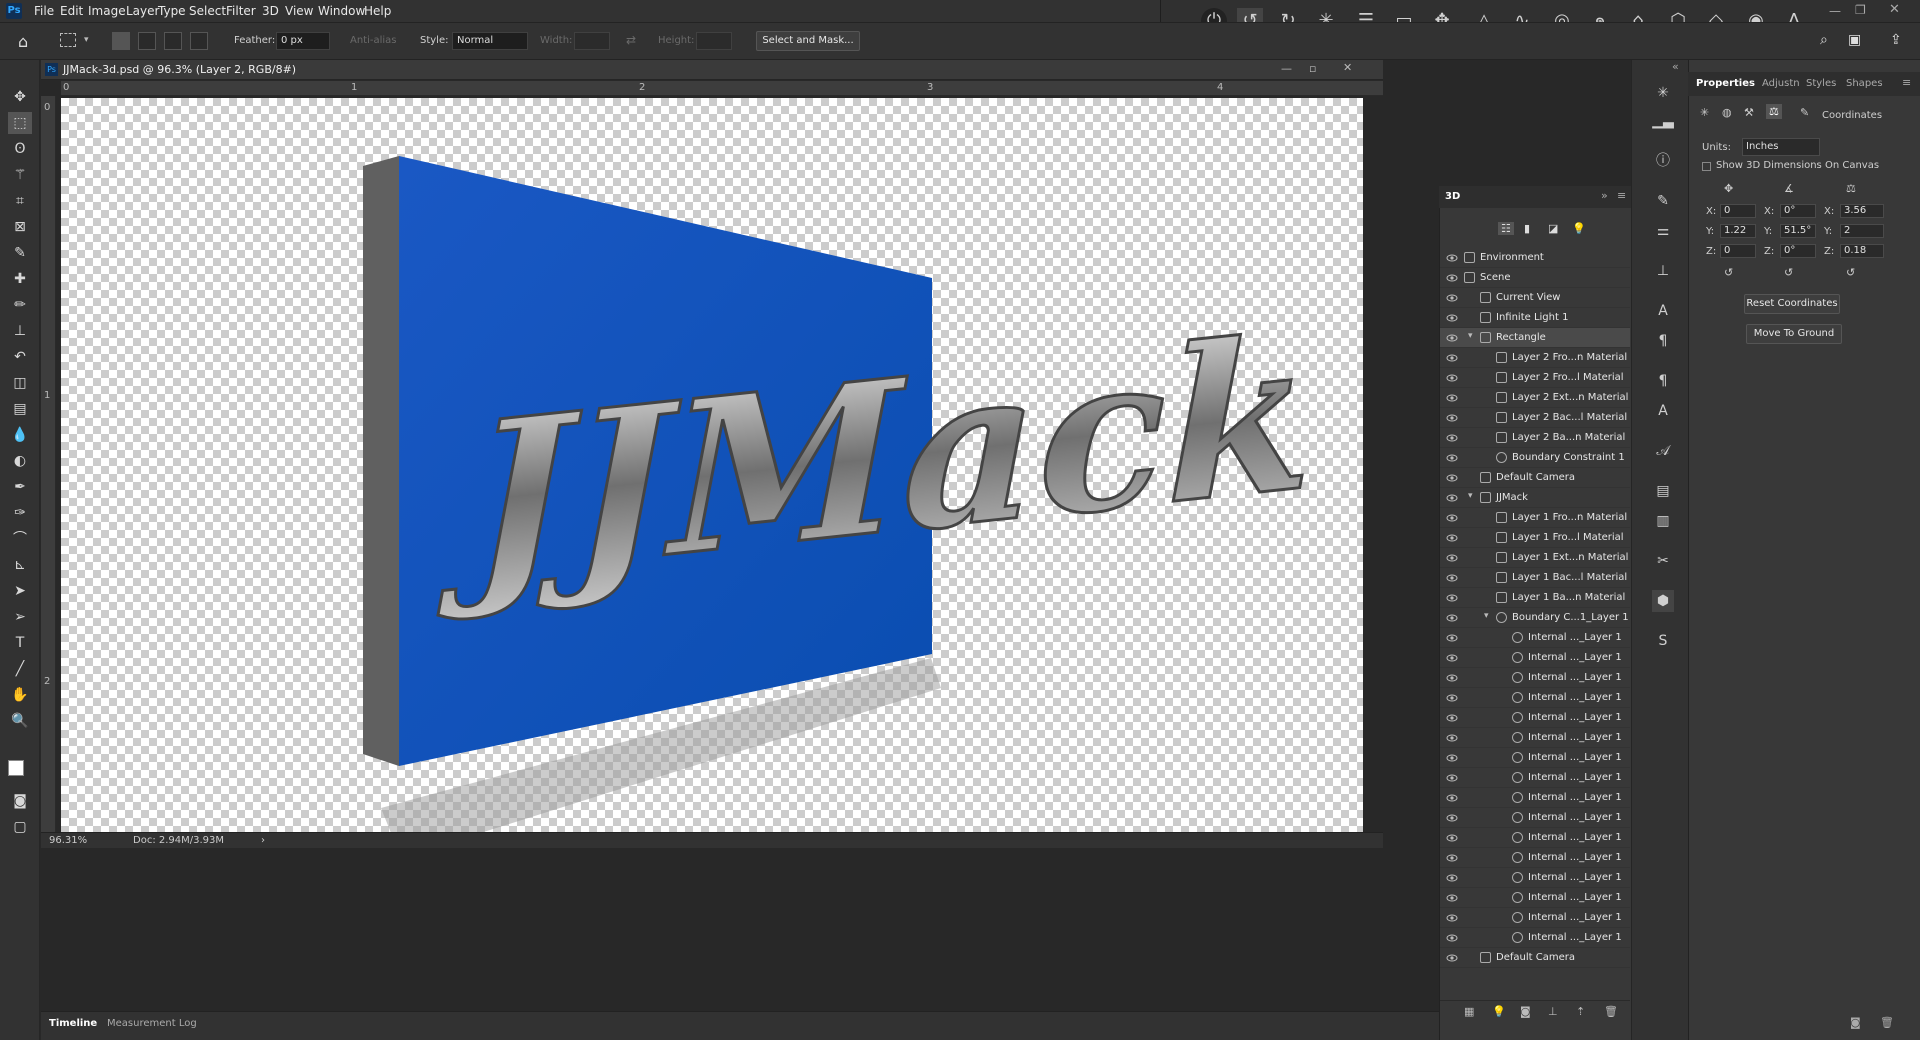  Describe the element at coordinates (1663, 271) in the screenshot. I see `clone-source-icon: ⊥` at that location.